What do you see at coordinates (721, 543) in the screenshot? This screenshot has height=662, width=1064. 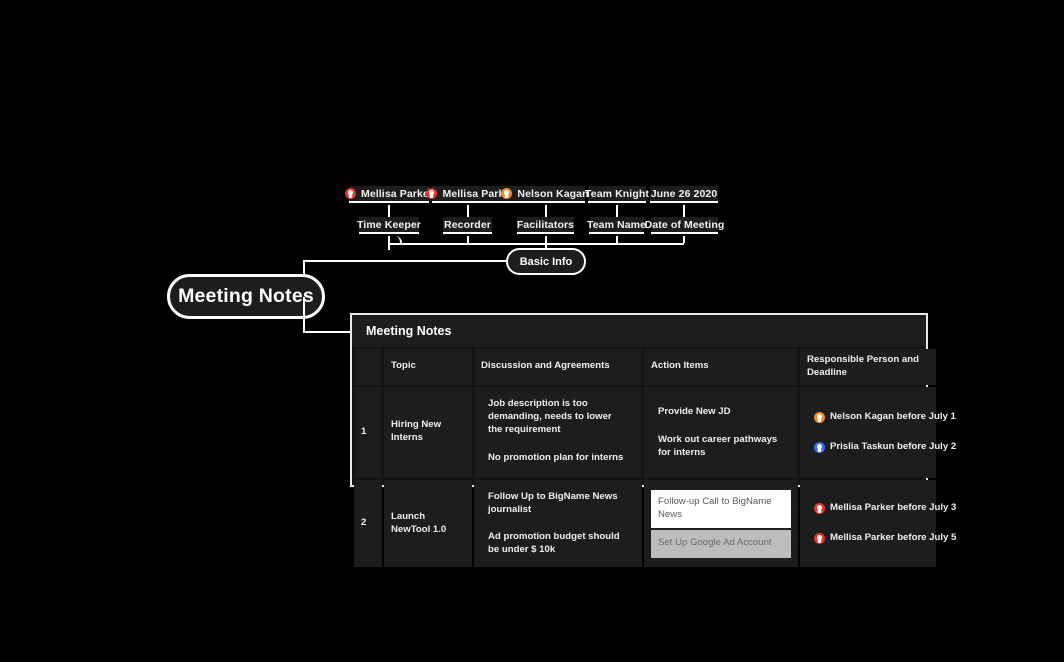 I see `action-item: Set Up Google Ad Account` at bounding box center [721, 543].